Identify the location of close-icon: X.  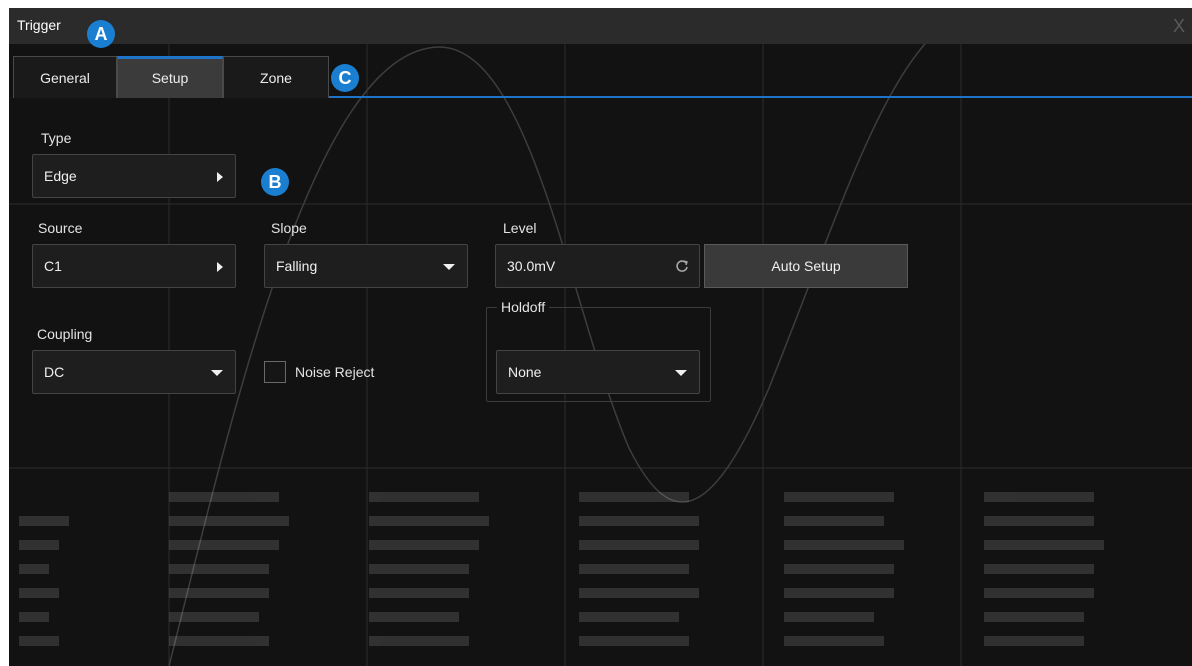
(1179, 26).